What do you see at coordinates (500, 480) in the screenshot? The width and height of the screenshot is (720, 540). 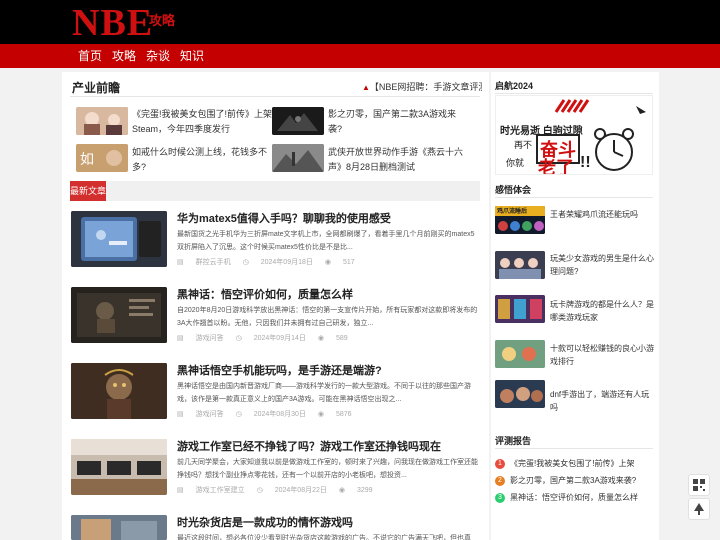 I see `rank-number: 2` at bounding box center [500, 480].